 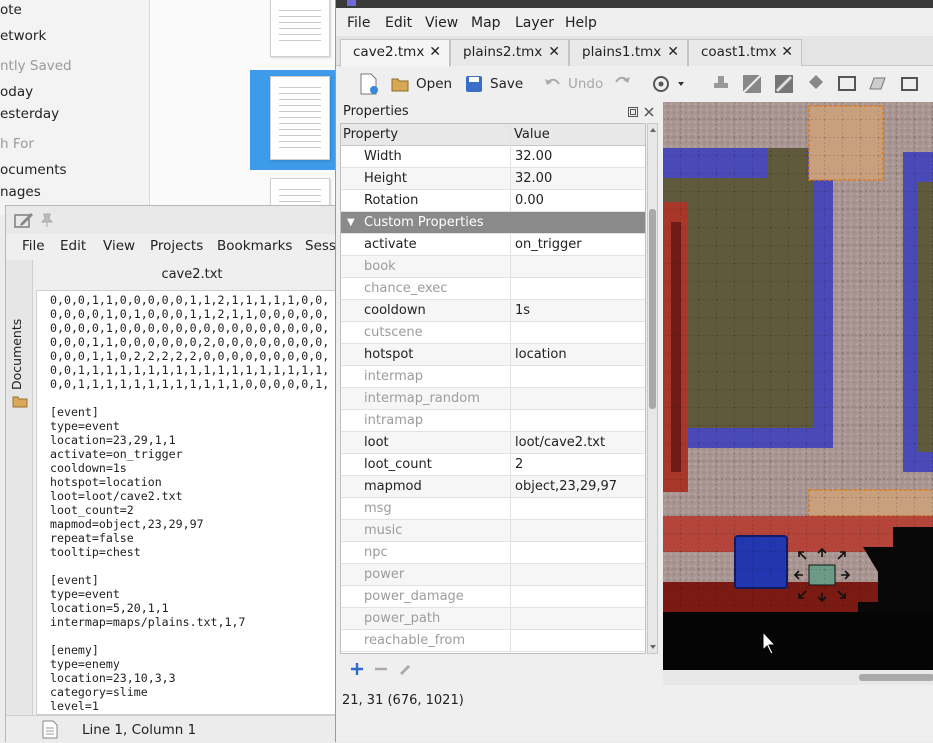 What do you see at coordinates (493, 84) in the screenshot?
I see `save-button: Save` at bounding box center [493, 84].